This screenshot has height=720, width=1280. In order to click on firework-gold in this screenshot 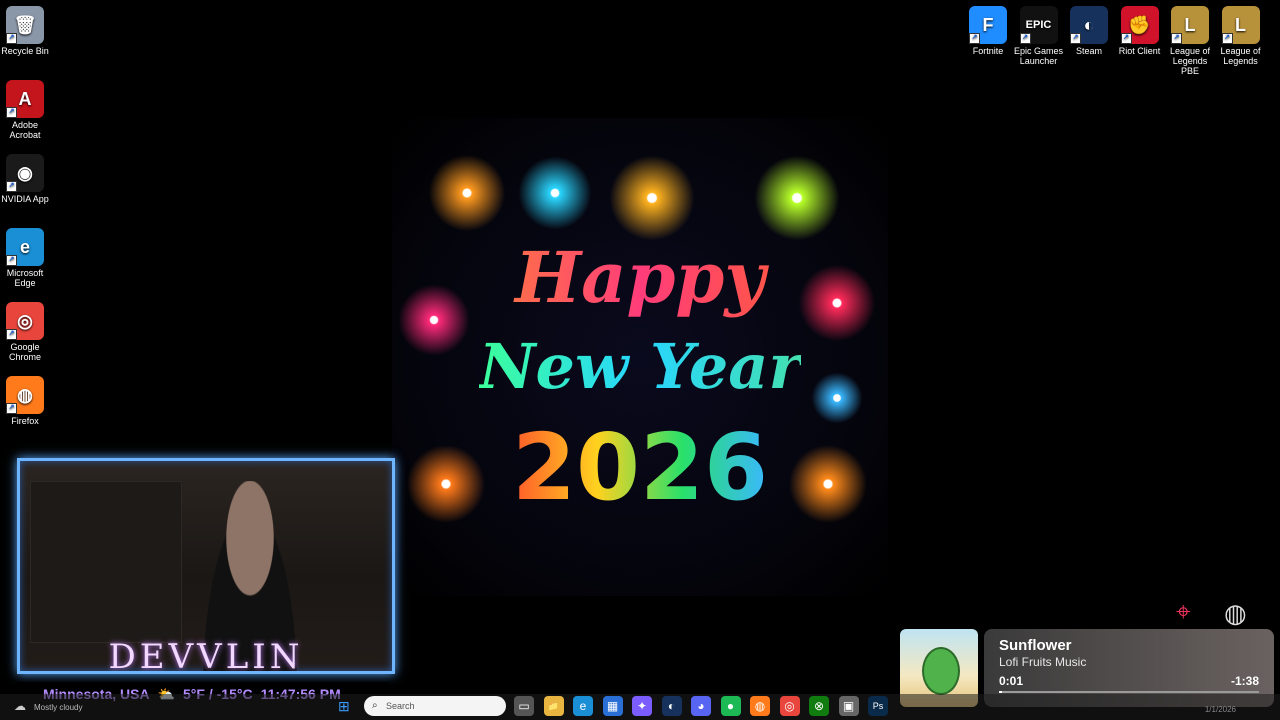, I will do `click(652, 198)`.